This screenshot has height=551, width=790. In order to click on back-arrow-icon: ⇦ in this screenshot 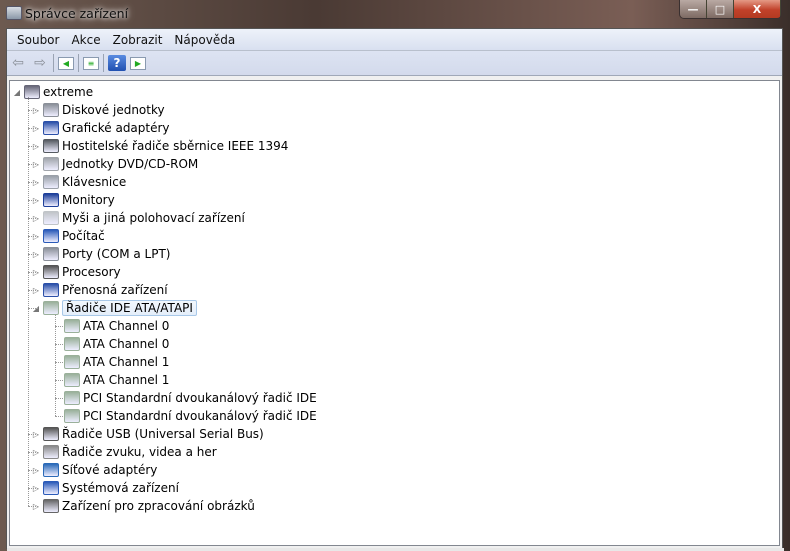, I will do `click(18, 63)`.